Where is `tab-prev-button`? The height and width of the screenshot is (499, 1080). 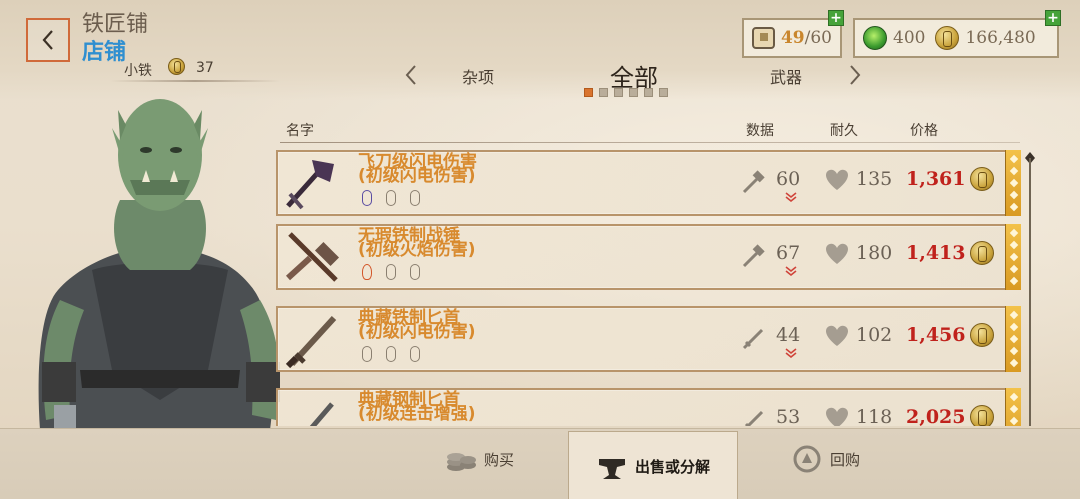
tab-prev-button is located at coordinates (414, 76).